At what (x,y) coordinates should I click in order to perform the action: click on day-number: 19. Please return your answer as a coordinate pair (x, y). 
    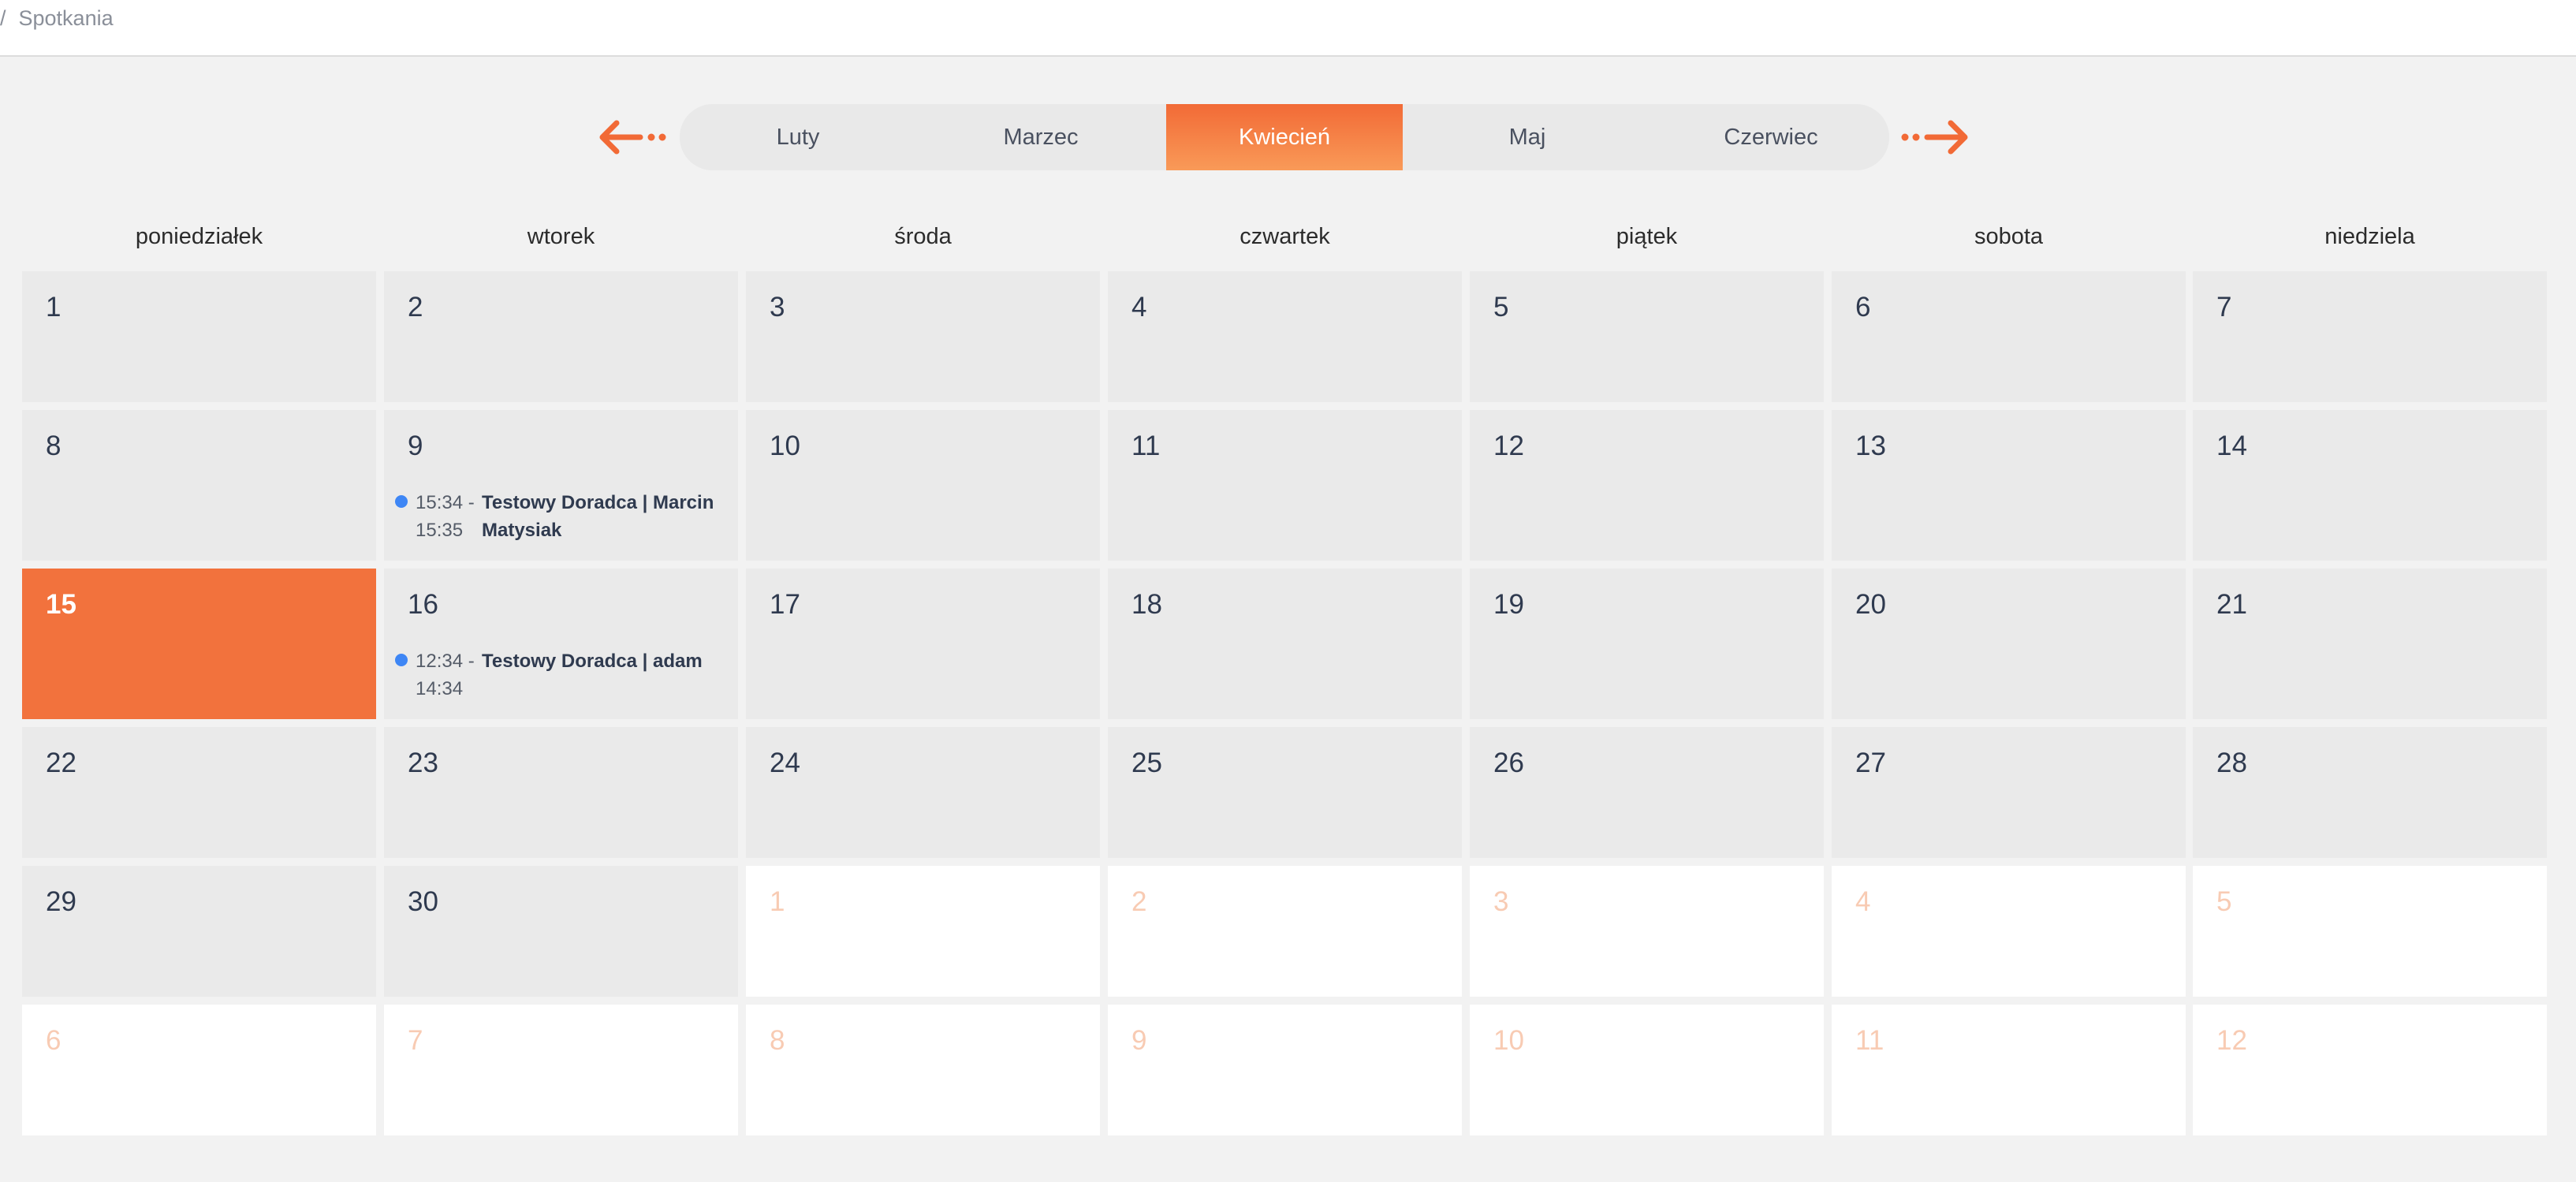
    Looking at the image, I should click on (1508, 604).